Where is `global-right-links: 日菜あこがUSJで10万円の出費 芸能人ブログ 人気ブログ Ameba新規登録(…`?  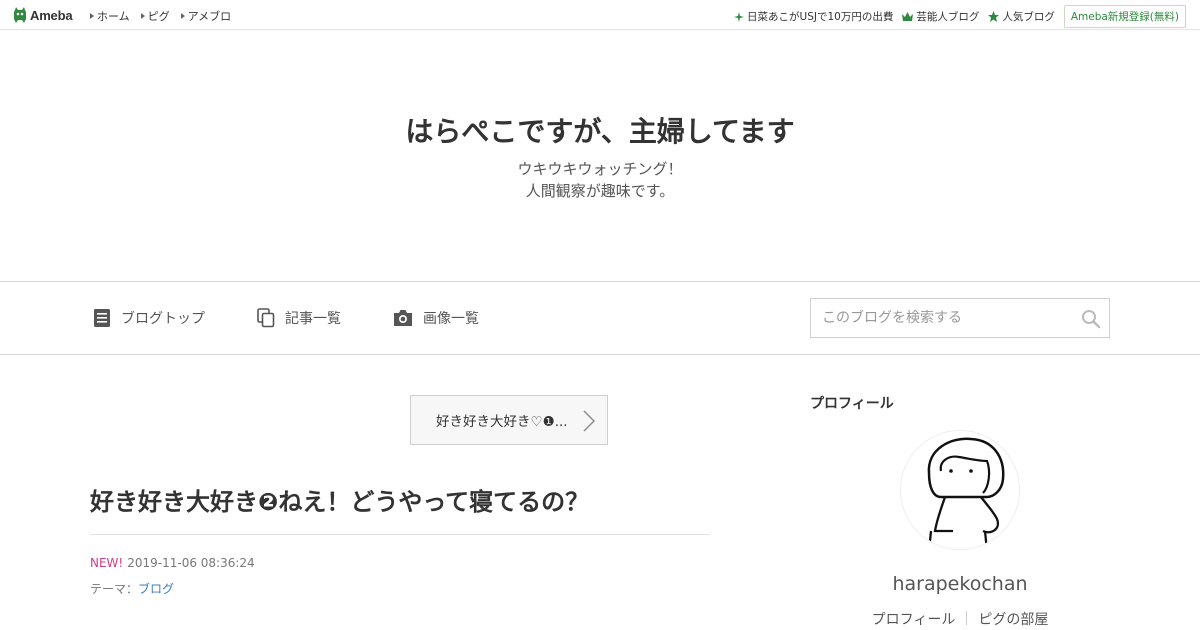
global-right-links: 日菜あこがUSJで10万円の出費 芸能人ブログ 人気ブログ Ameba新規登録(… is located at coordinates (960, 16).